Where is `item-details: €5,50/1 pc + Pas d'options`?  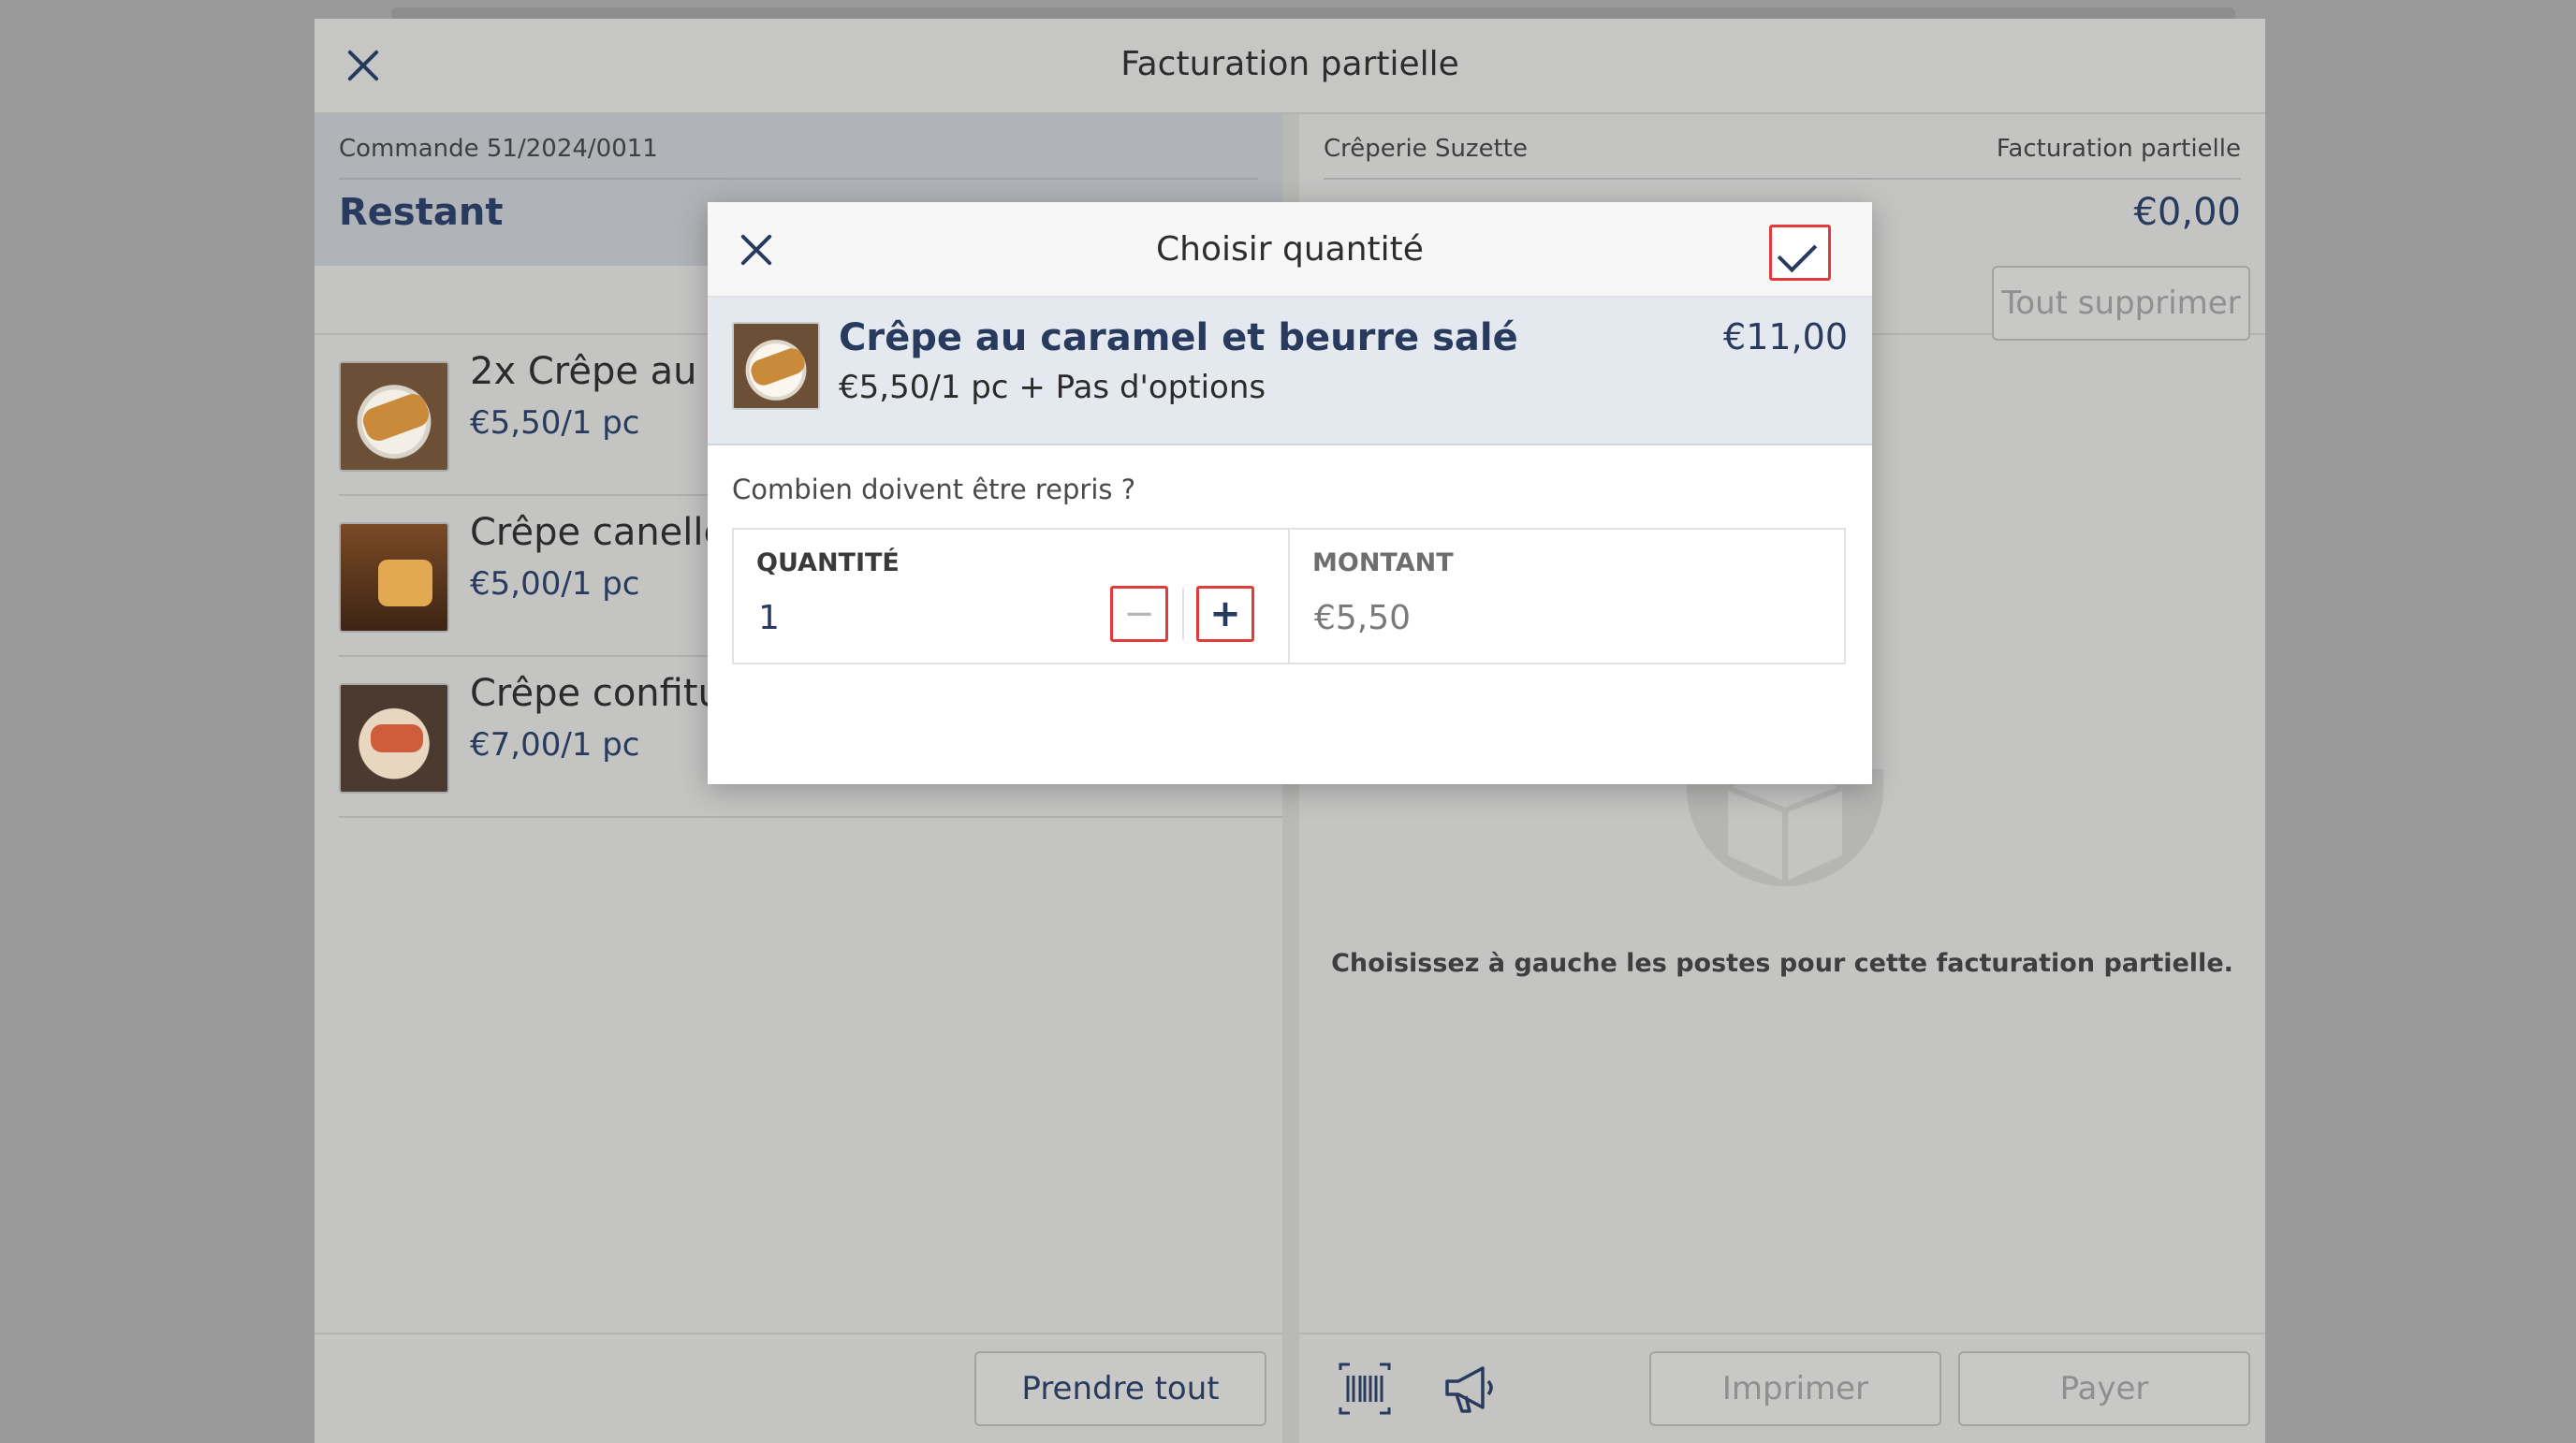
item-details: €5,50/1 pc + Pas d'options is located at coordinates (1052, 387).